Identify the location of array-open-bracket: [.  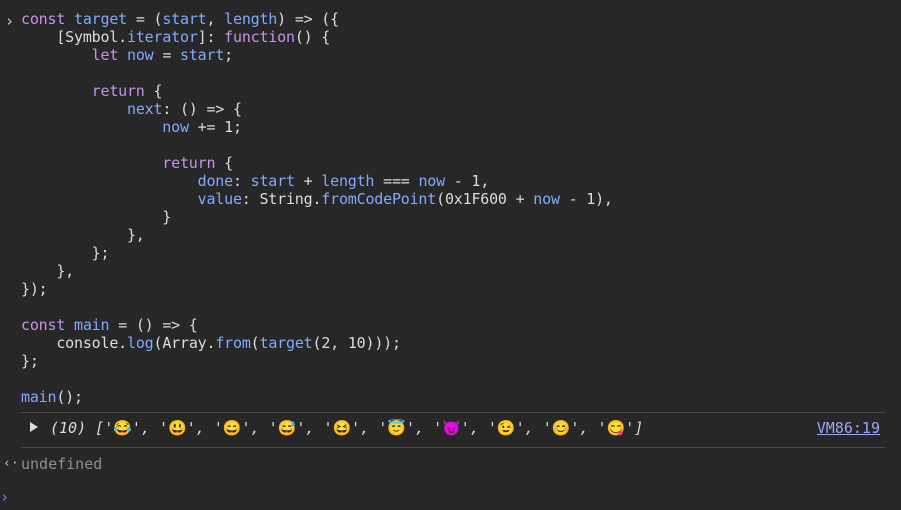
(100, 428).